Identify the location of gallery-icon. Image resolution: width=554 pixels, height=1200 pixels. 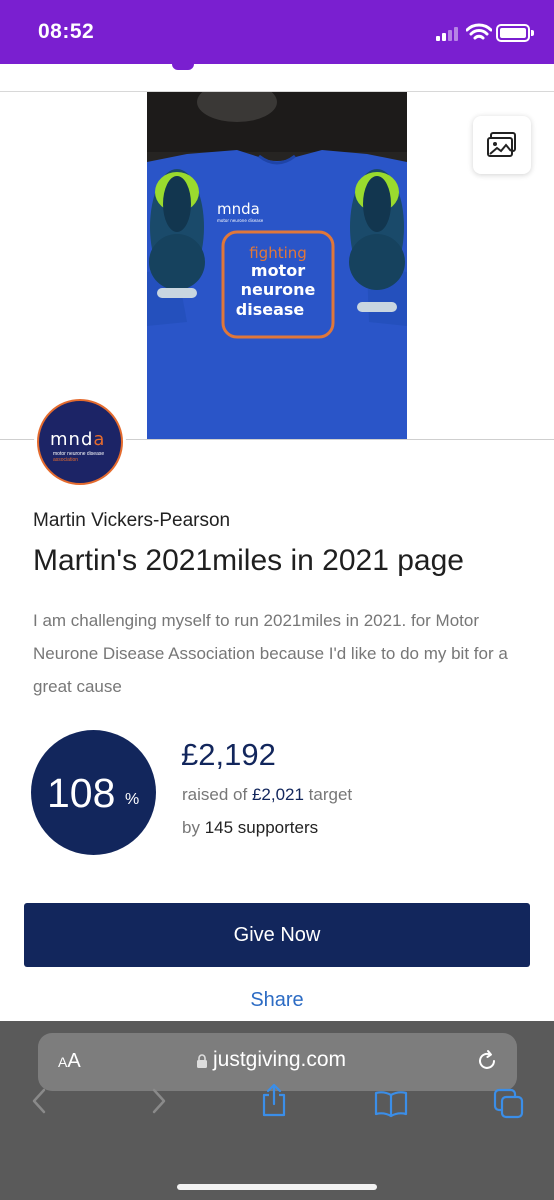
(501, 144).